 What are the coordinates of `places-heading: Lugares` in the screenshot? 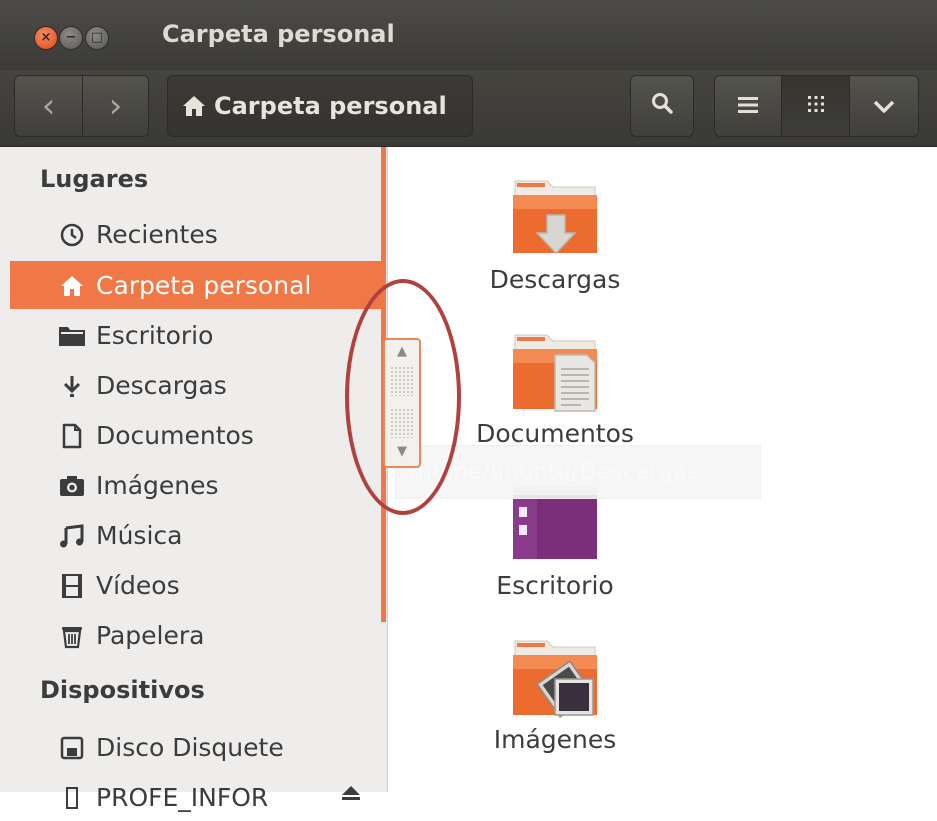 It's located at (94, 179).